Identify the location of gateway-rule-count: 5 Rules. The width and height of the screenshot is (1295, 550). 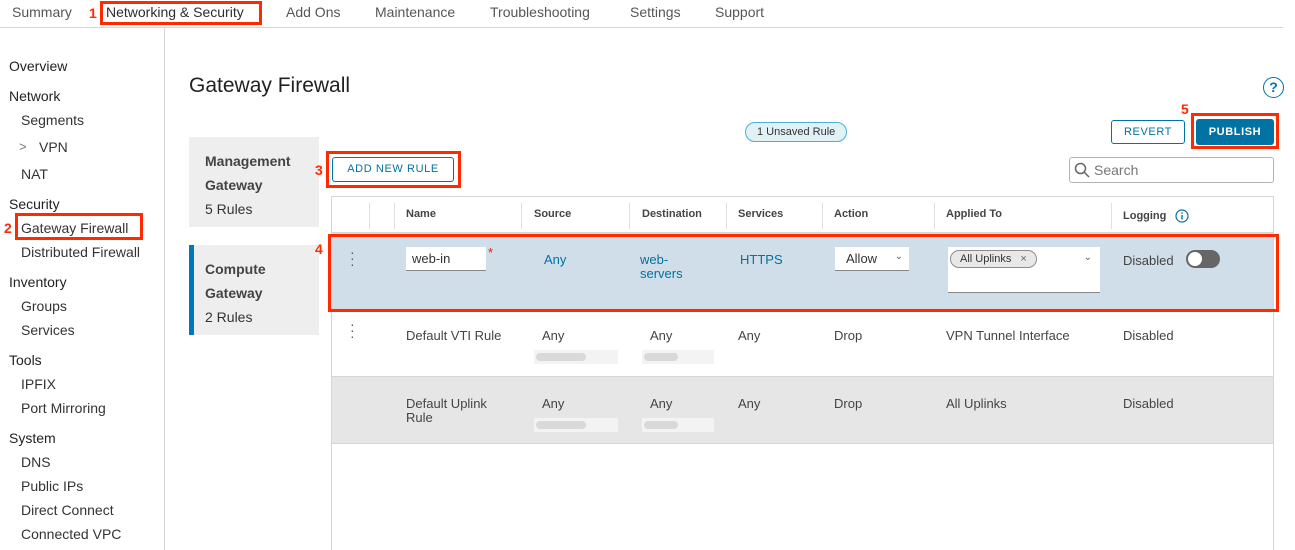
(229, 209).